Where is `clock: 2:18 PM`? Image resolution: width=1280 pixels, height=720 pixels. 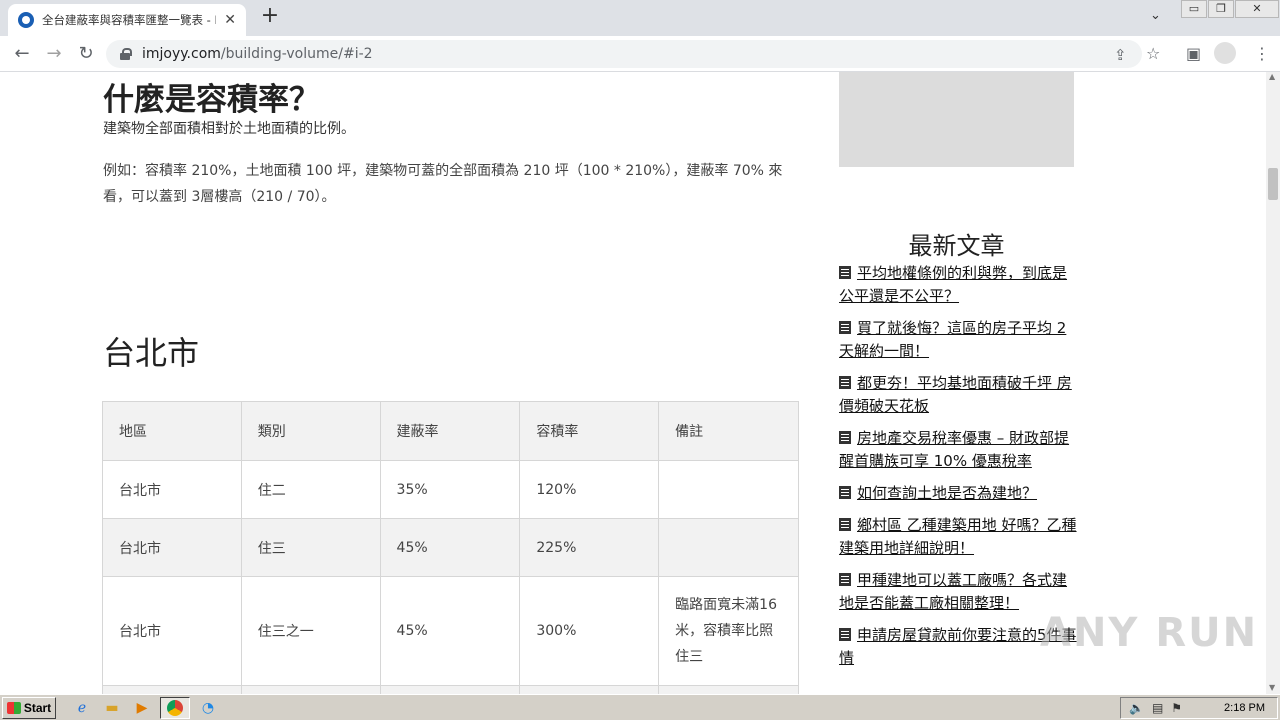
clock: 2:18 PM is located at coordinates (1244, 708).